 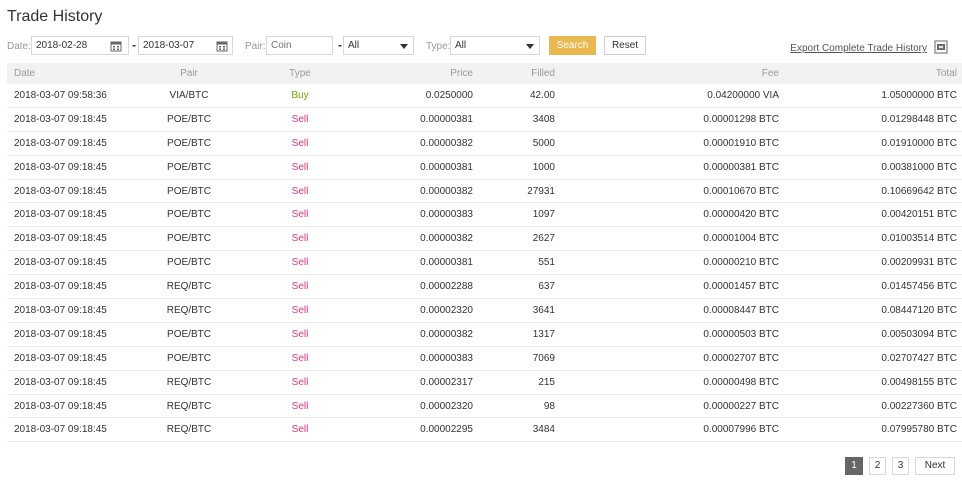 I want to click on header-type: Type, so click(x=300, y=73).